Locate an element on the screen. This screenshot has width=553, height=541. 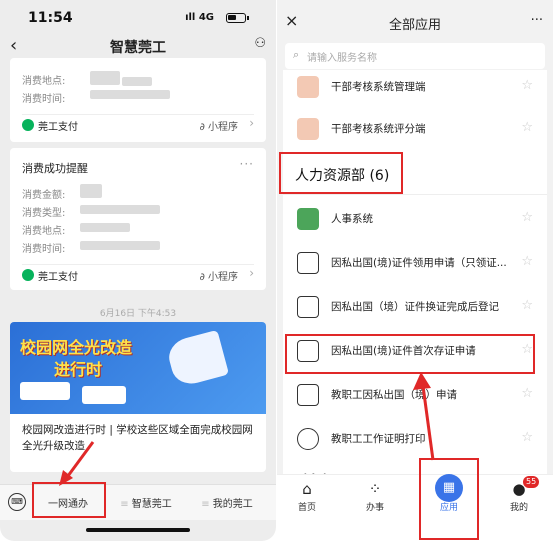
list-item: 干部考核系统评分端 ☆ is located at coordinates (415, 129).